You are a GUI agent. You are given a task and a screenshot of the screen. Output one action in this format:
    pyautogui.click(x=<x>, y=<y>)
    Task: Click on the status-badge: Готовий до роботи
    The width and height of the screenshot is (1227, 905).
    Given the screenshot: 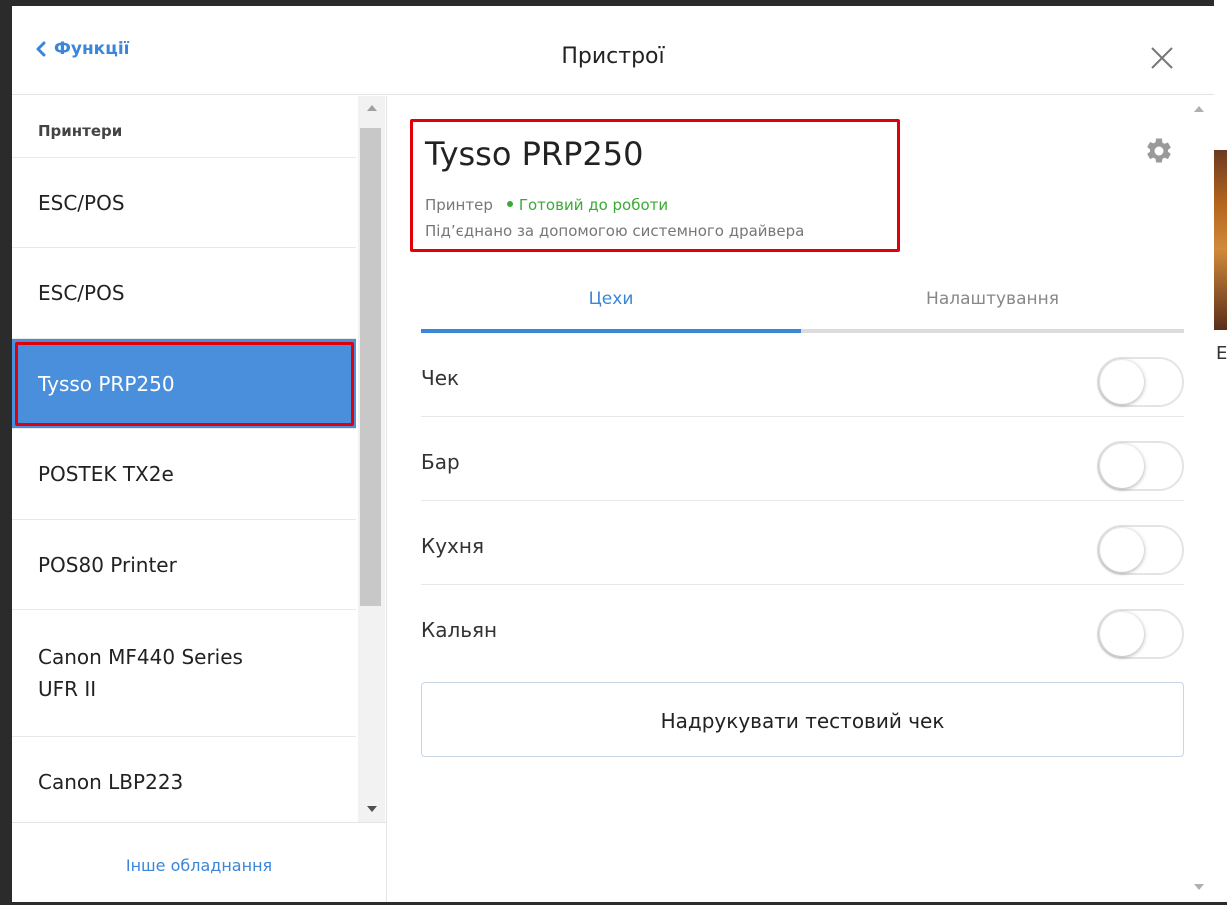 What is the action you would take?
    pyautogui.click(x=587, y=205)
    